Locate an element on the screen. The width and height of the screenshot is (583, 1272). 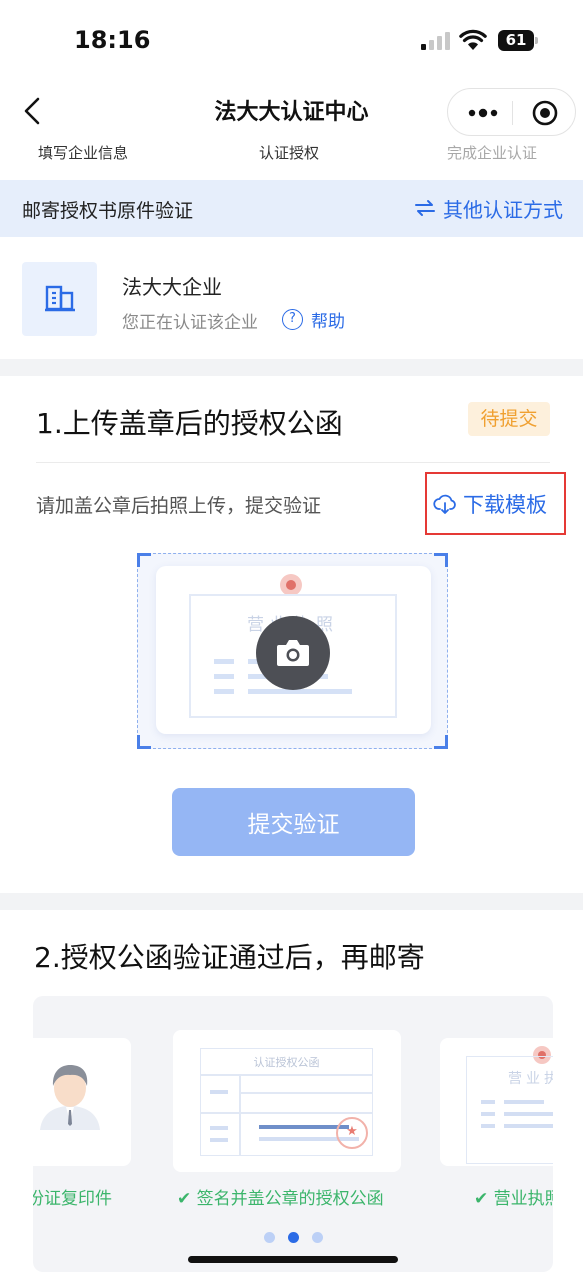
nav-bar: 法大大认证中心 填写企业信息 认证授权 完成企业认证 is located at coordinates (291, 130).